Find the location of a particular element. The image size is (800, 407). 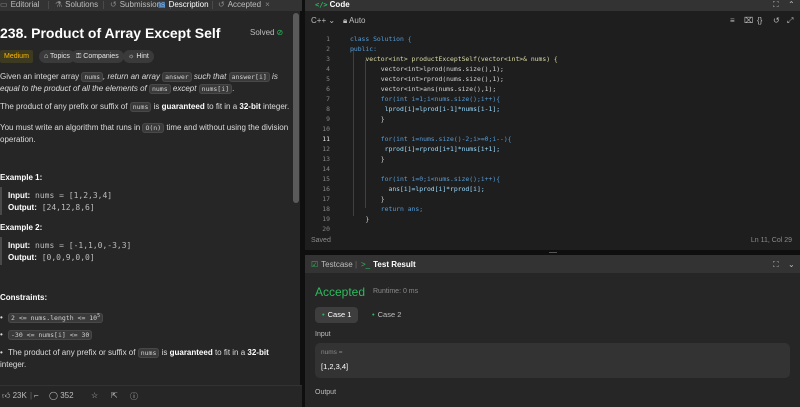

example-bar is located at coordinates (1, 201).